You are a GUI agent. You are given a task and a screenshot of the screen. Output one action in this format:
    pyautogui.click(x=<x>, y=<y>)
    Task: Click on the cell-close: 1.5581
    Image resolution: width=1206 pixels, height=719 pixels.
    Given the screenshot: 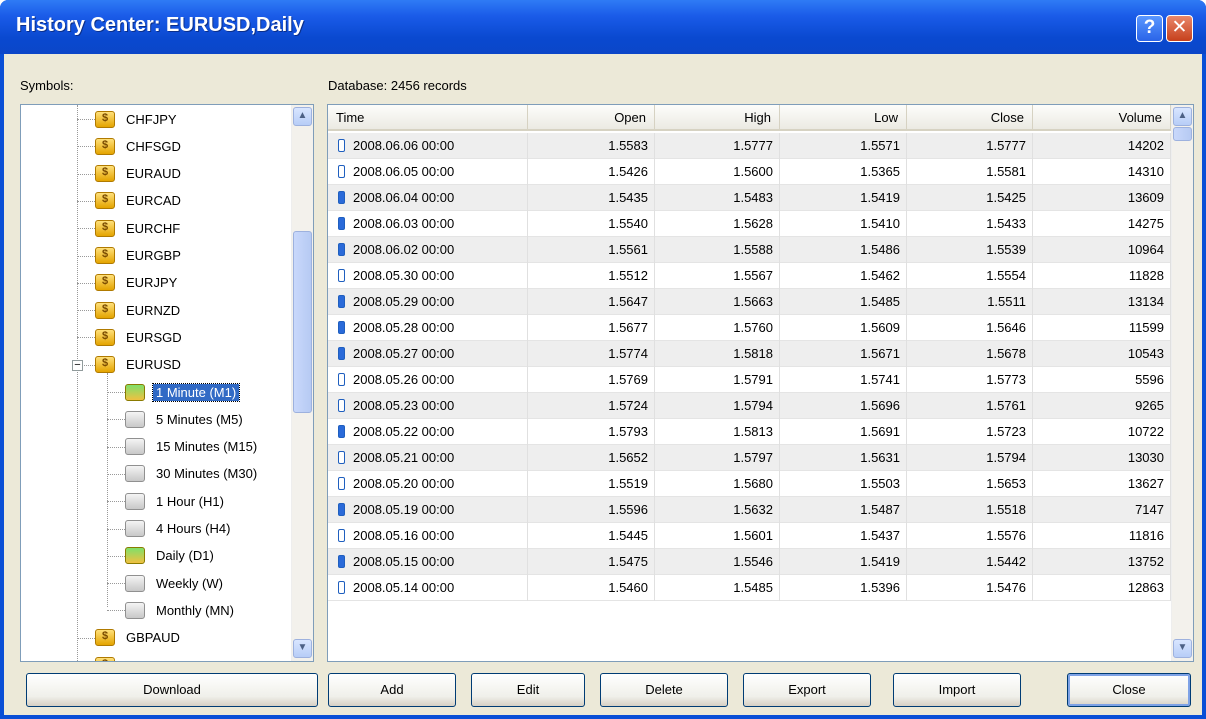 What is the action you would take?
    pyautogui.click(x=970, y=172)
    